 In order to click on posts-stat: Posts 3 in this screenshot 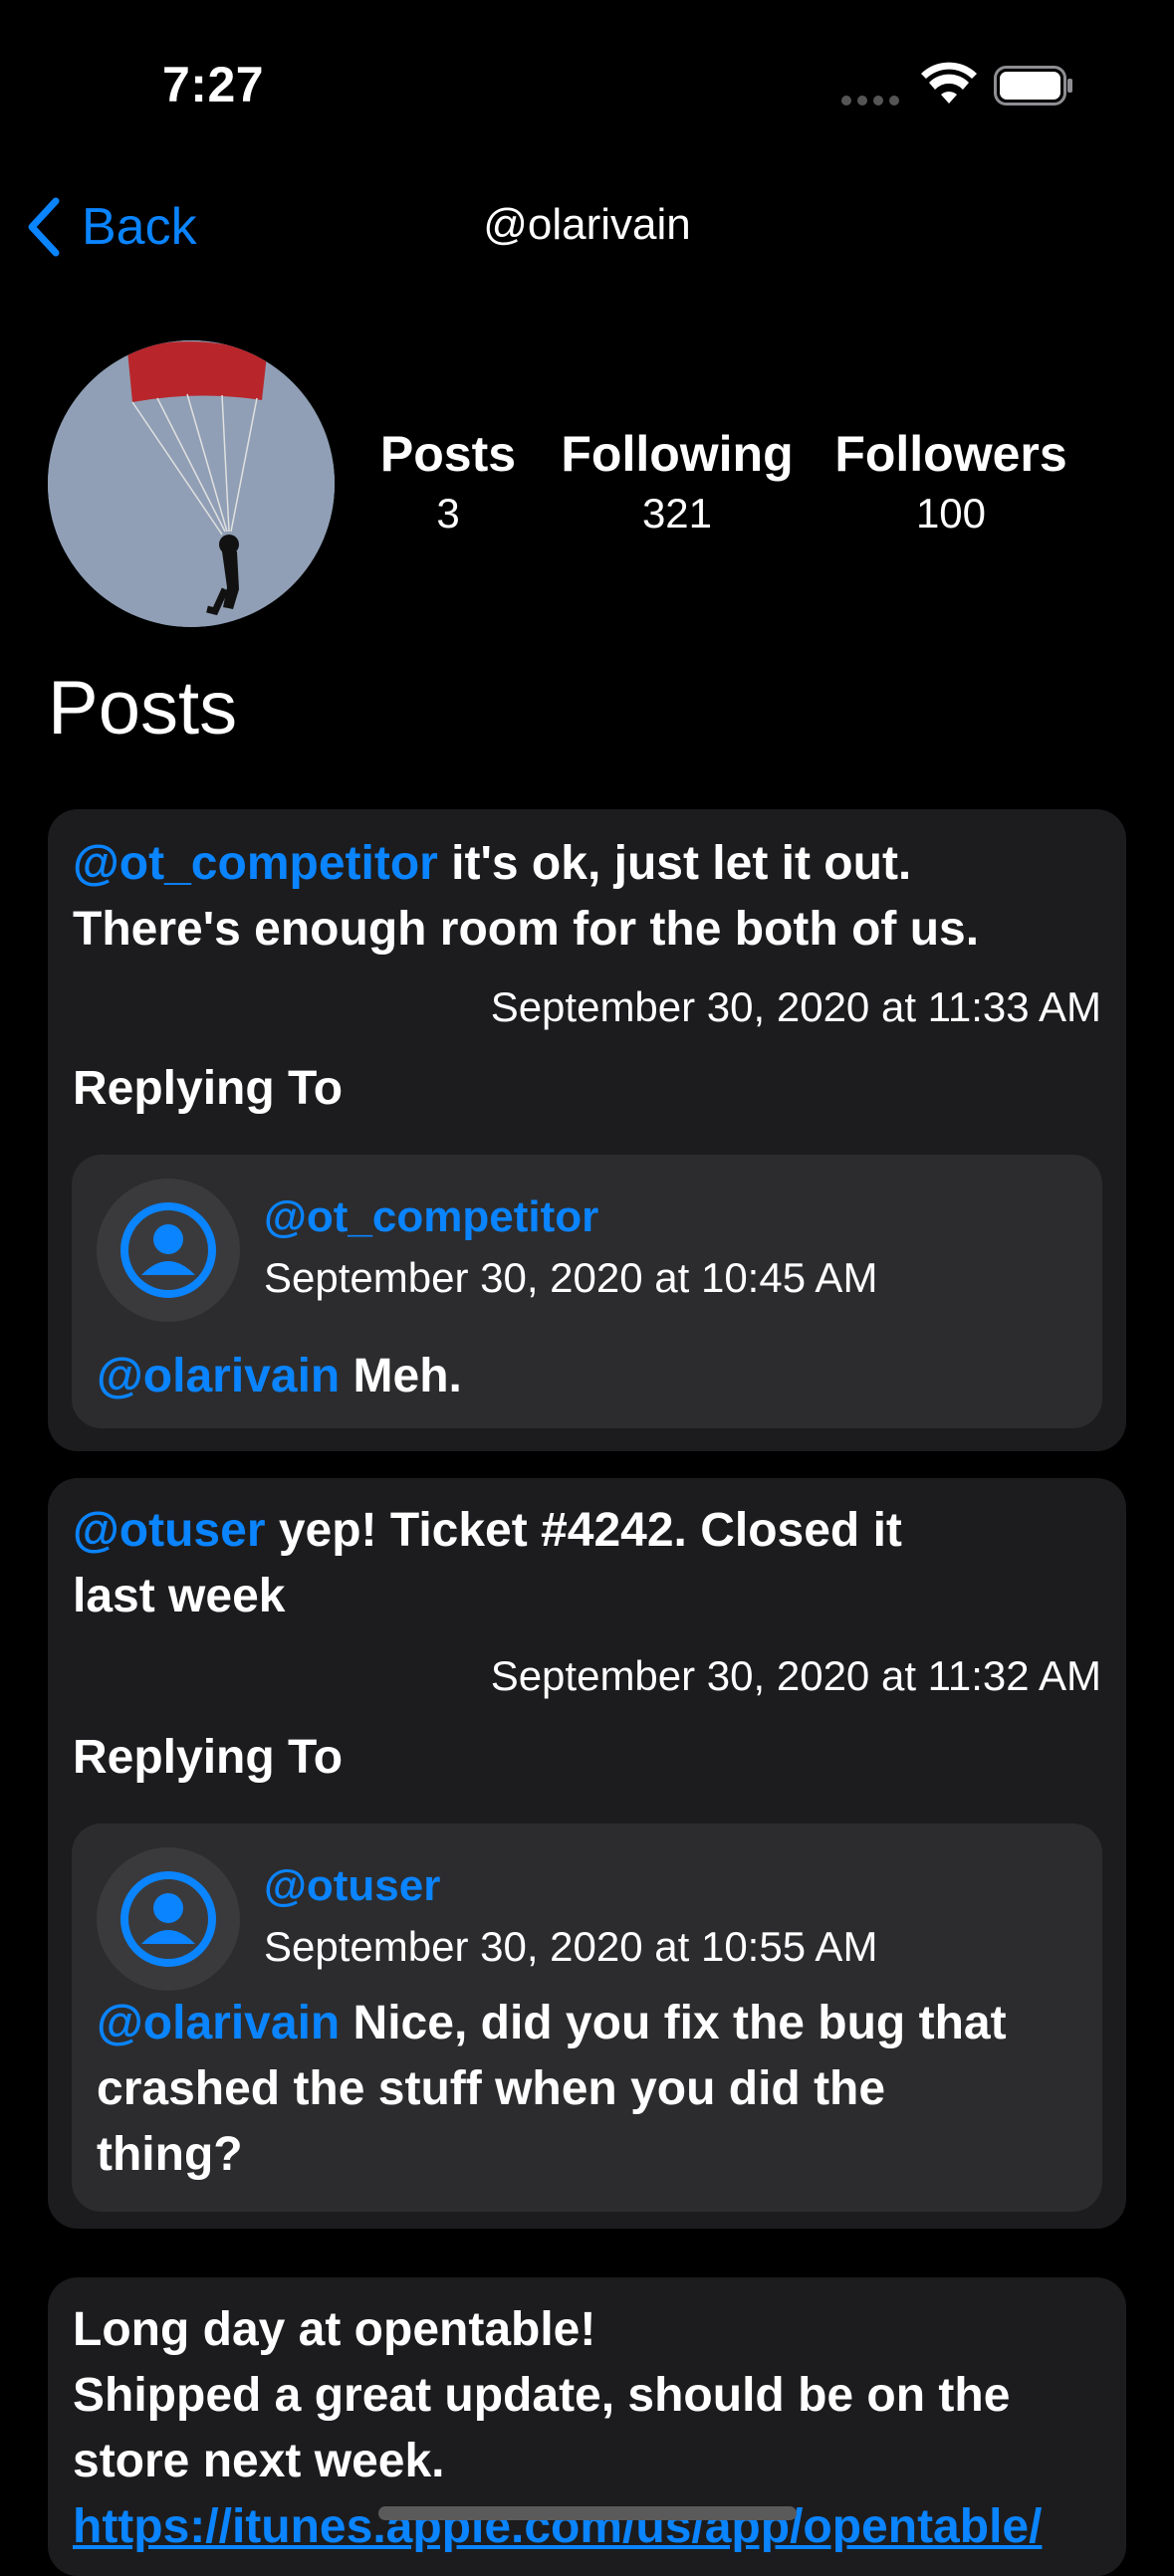, I will do `click(448, 485)`.